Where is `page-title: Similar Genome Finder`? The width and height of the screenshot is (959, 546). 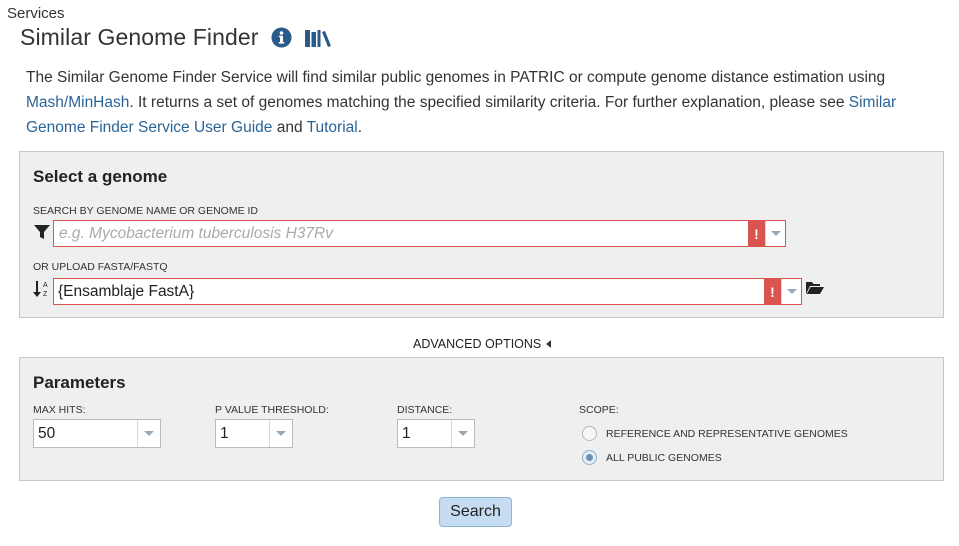 page-title: Similar Genome Finder is located at coordinates (139, 37).